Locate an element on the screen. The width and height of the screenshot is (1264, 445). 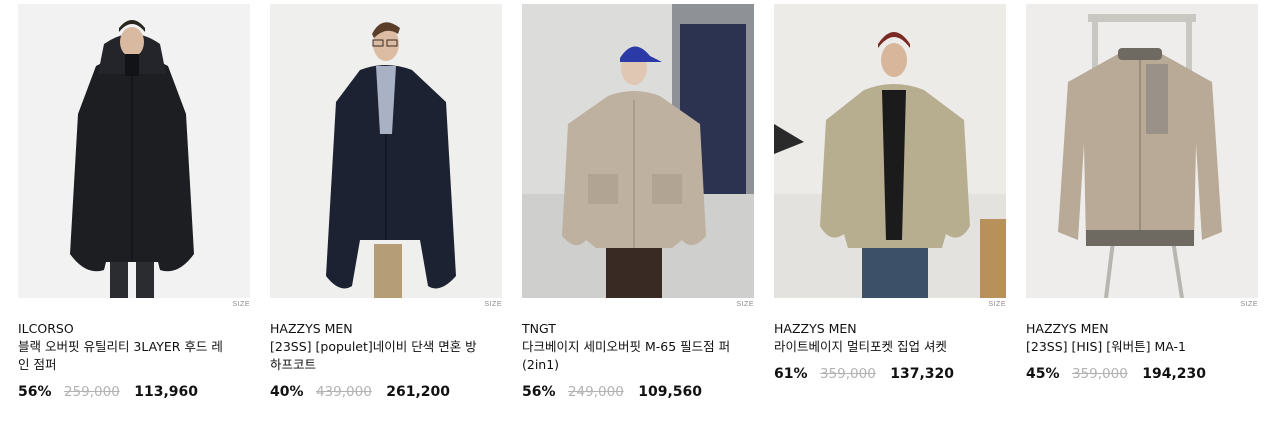
original-price: 259,000 is located at coordinates (91, 392).